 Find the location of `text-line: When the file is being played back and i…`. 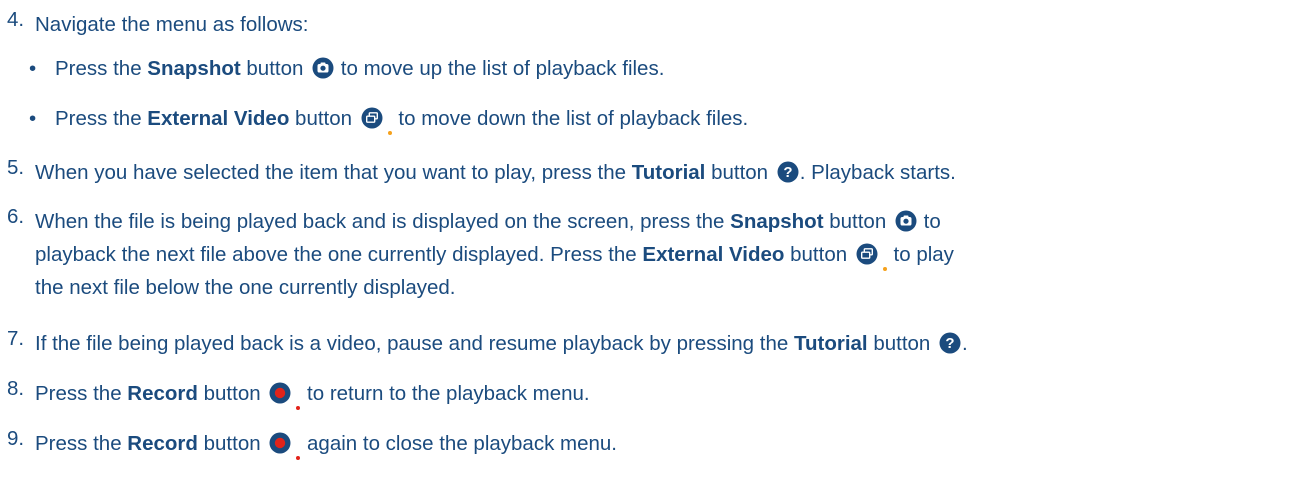

text-line: When the file is being played back and i… is located at coordinates (488, 221).